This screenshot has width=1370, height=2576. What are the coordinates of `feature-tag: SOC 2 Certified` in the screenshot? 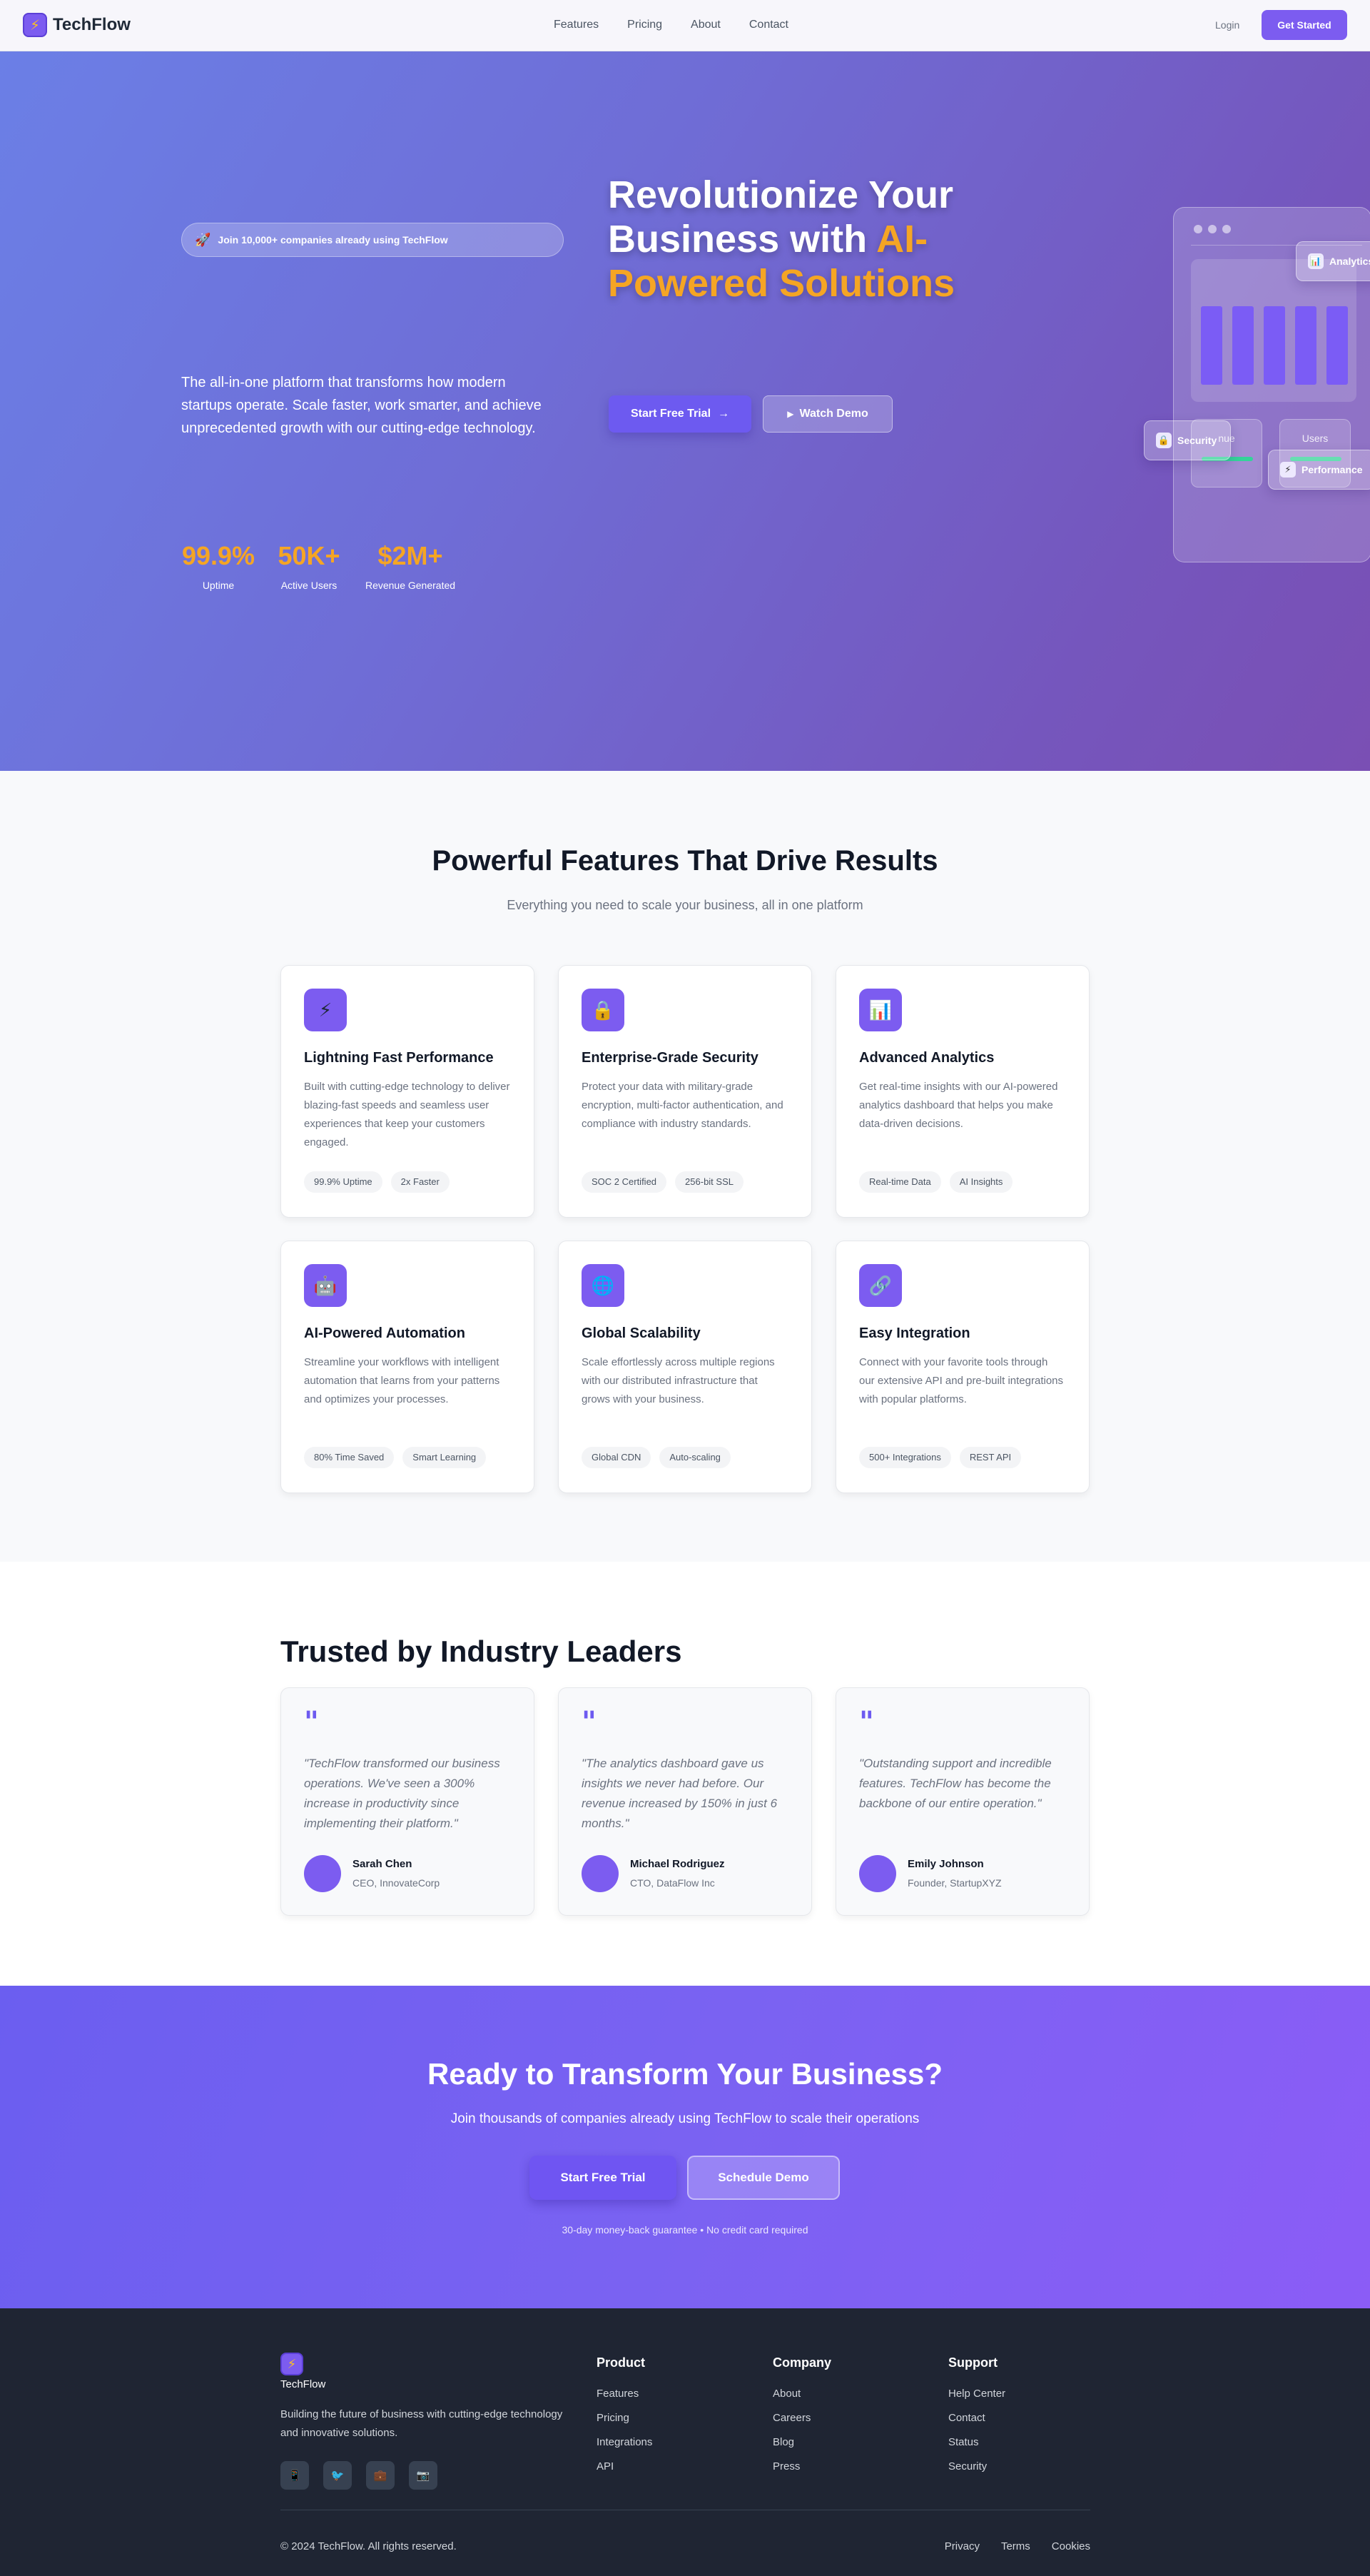 It's located at (624, 1182).